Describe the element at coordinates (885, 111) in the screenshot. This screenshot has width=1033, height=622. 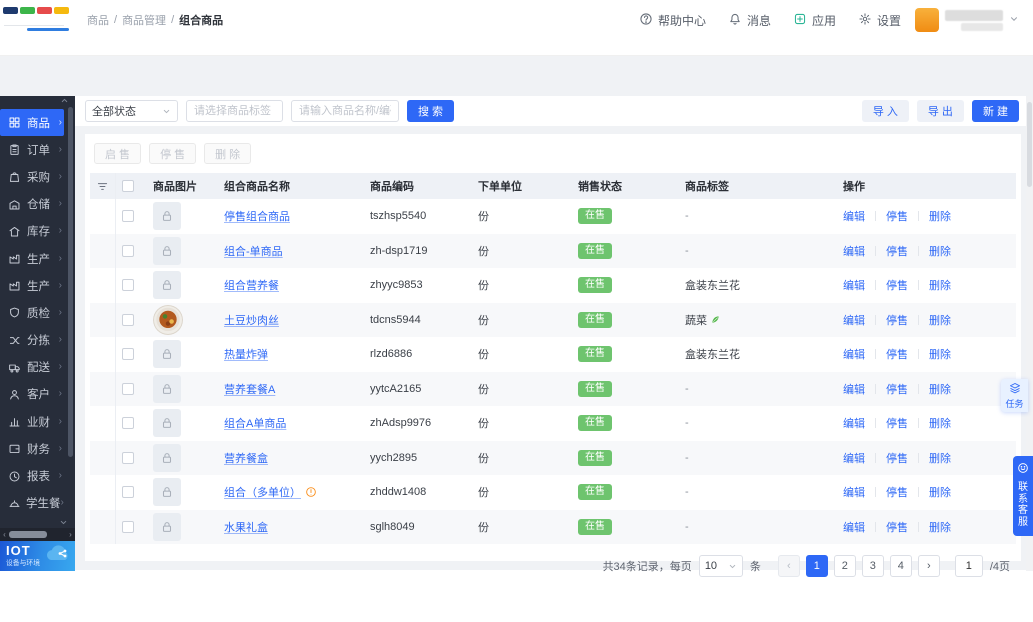
I see `import-button: 导 入` at that location.